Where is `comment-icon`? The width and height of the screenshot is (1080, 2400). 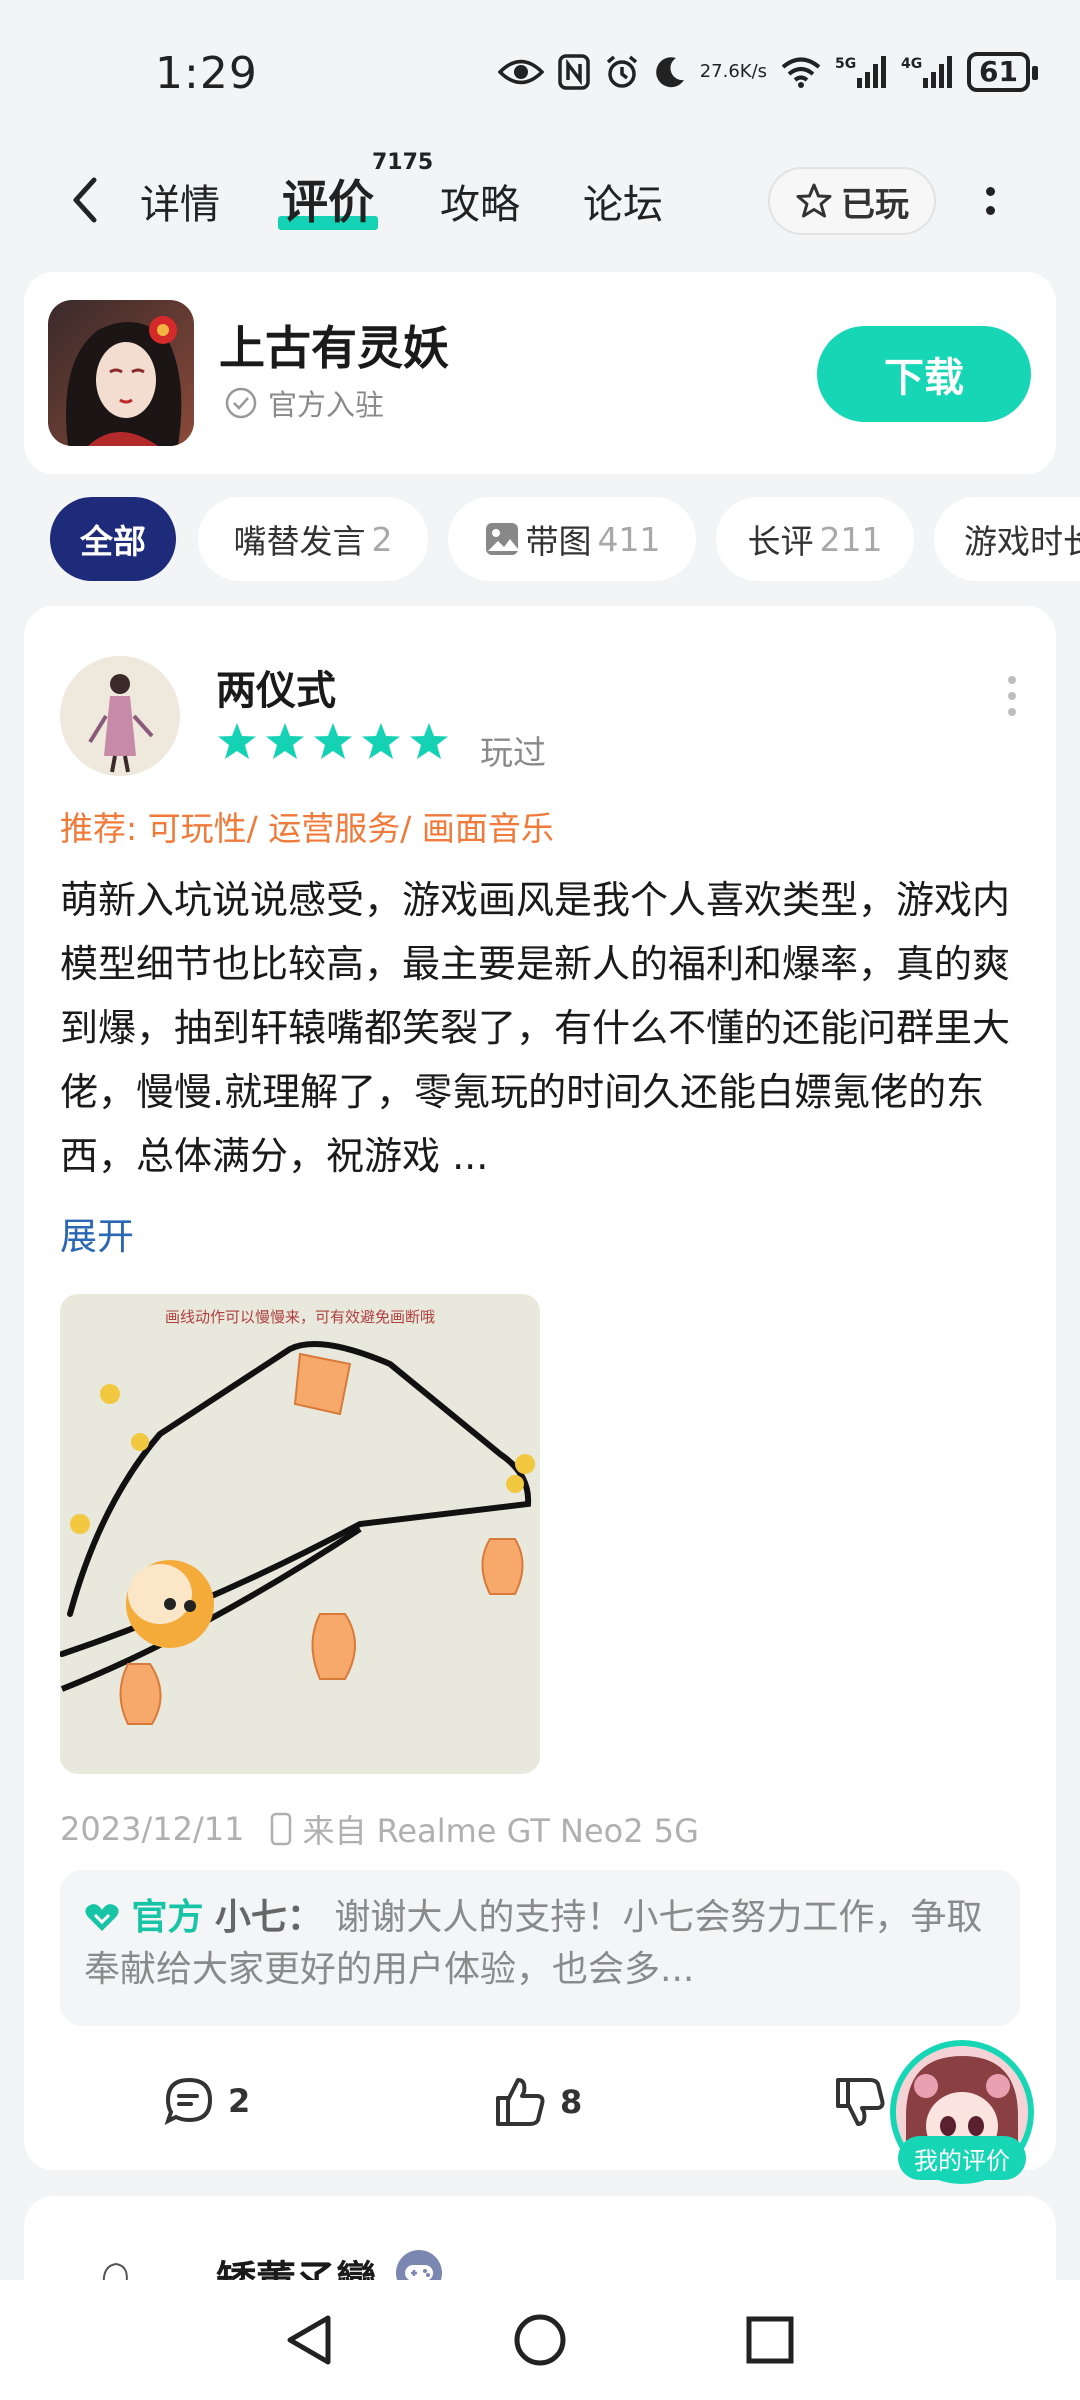 comment-icon is located at coordinates (188, 2101).